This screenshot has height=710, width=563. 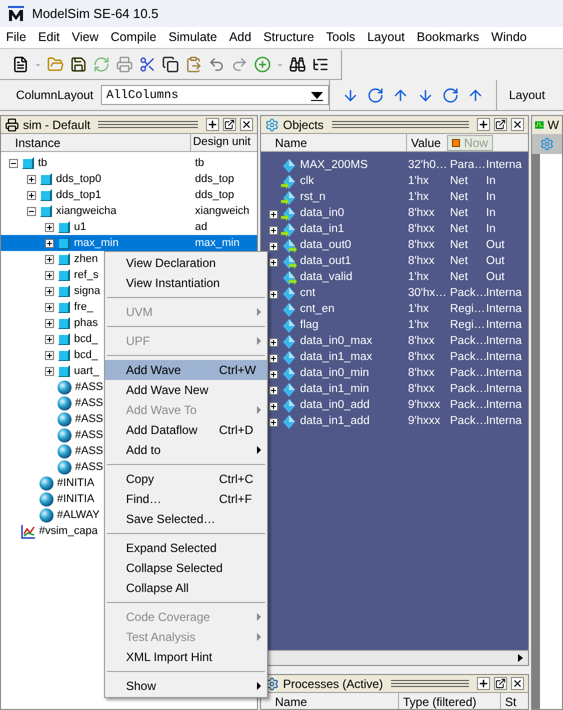 What do you see at coordinates (317, 310) in the screenshot?
I see `signal-name: cnt_en` at bounding box center [317, 310].